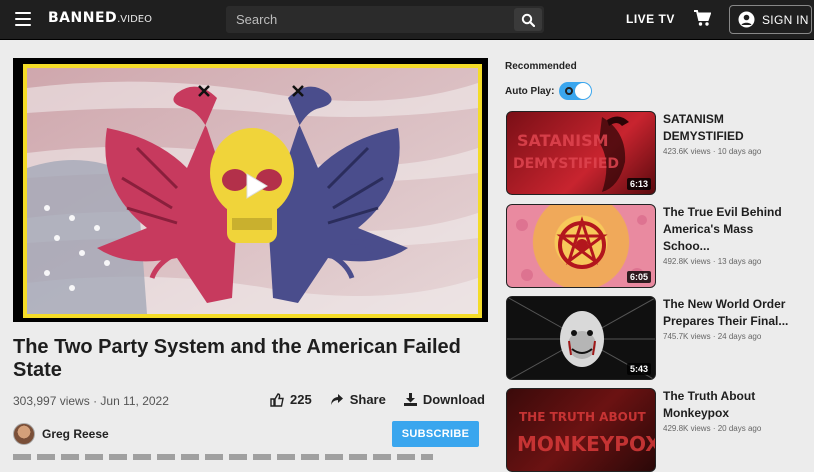 The width and height of the screenshot is (814, 472). What do you see at coordinates (336, 399) in the screenshot?
I see `share-icon` at bounding box center [336, 399].